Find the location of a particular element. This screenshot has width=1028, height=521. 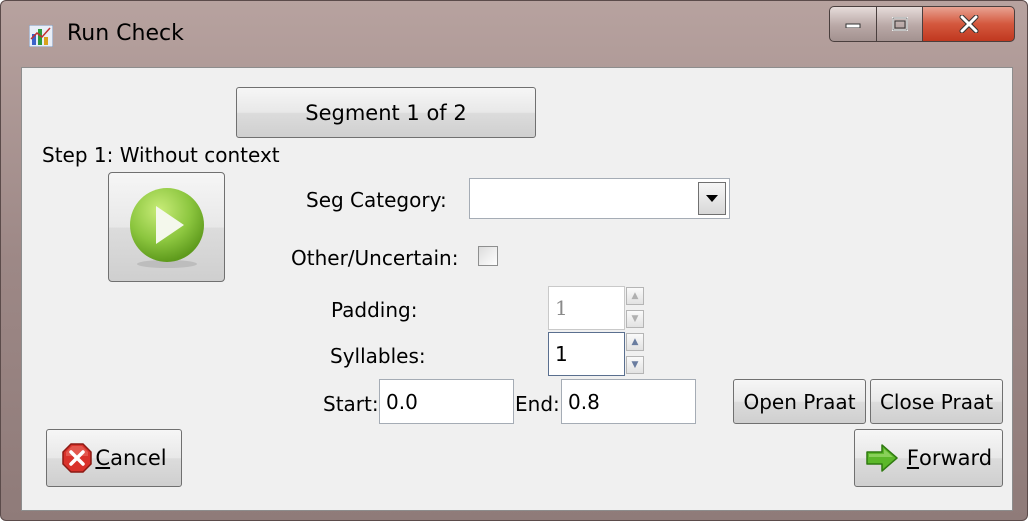

padding-spinner: ▲ ▼ is located at coordinates (635, 307).